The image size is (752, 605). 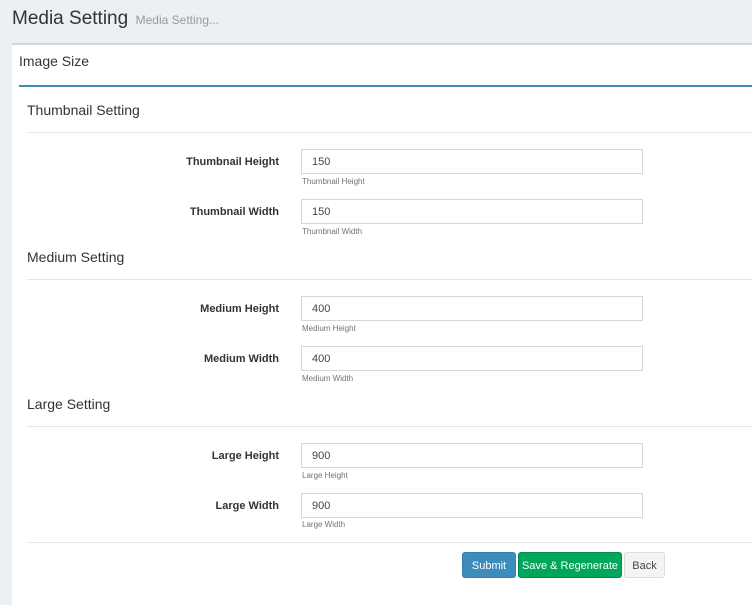 I want to click on thumbnail-height-input: 150, so click(x=472, y=161).